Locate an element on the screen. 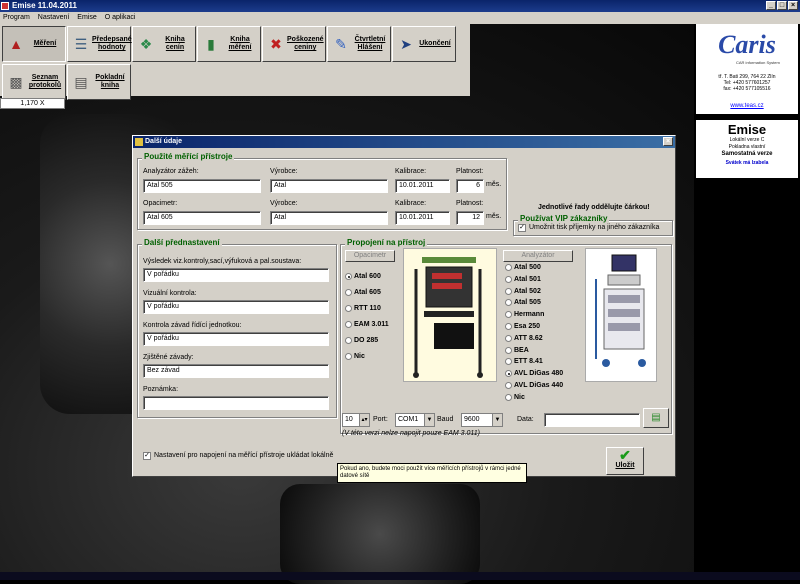 This screenshot has width=800, height=584. brand-url-link: www.teas.cz is located at coordinates (747, 106).